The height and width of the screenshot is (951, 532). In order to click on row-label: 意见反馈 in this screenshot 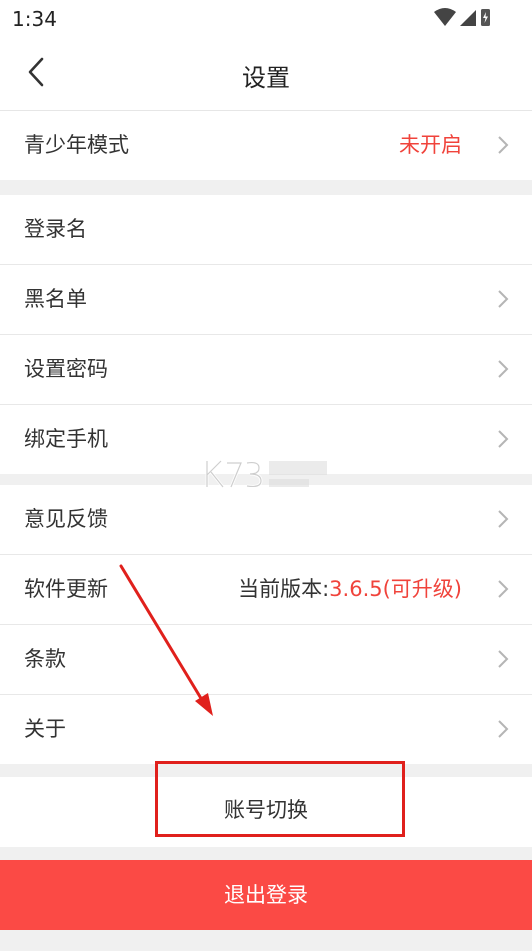, I will do `click(66, 519)`.